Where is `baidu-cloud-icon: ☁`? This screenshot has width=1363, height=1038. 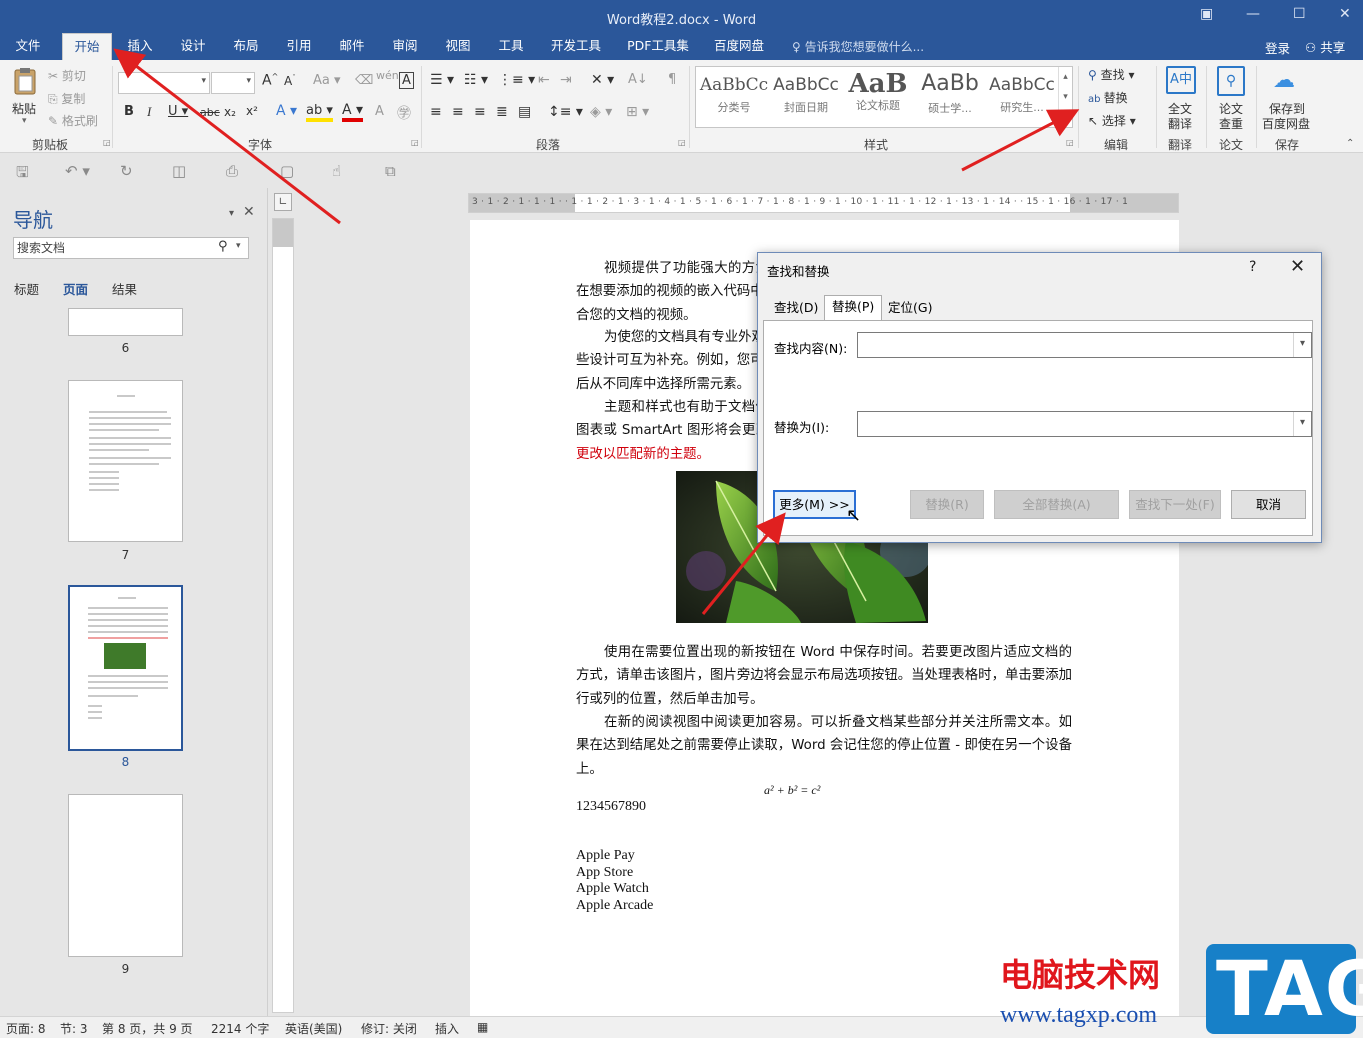 baidu-cloud-icon: ☁ is located at coordinates (1284, 80).